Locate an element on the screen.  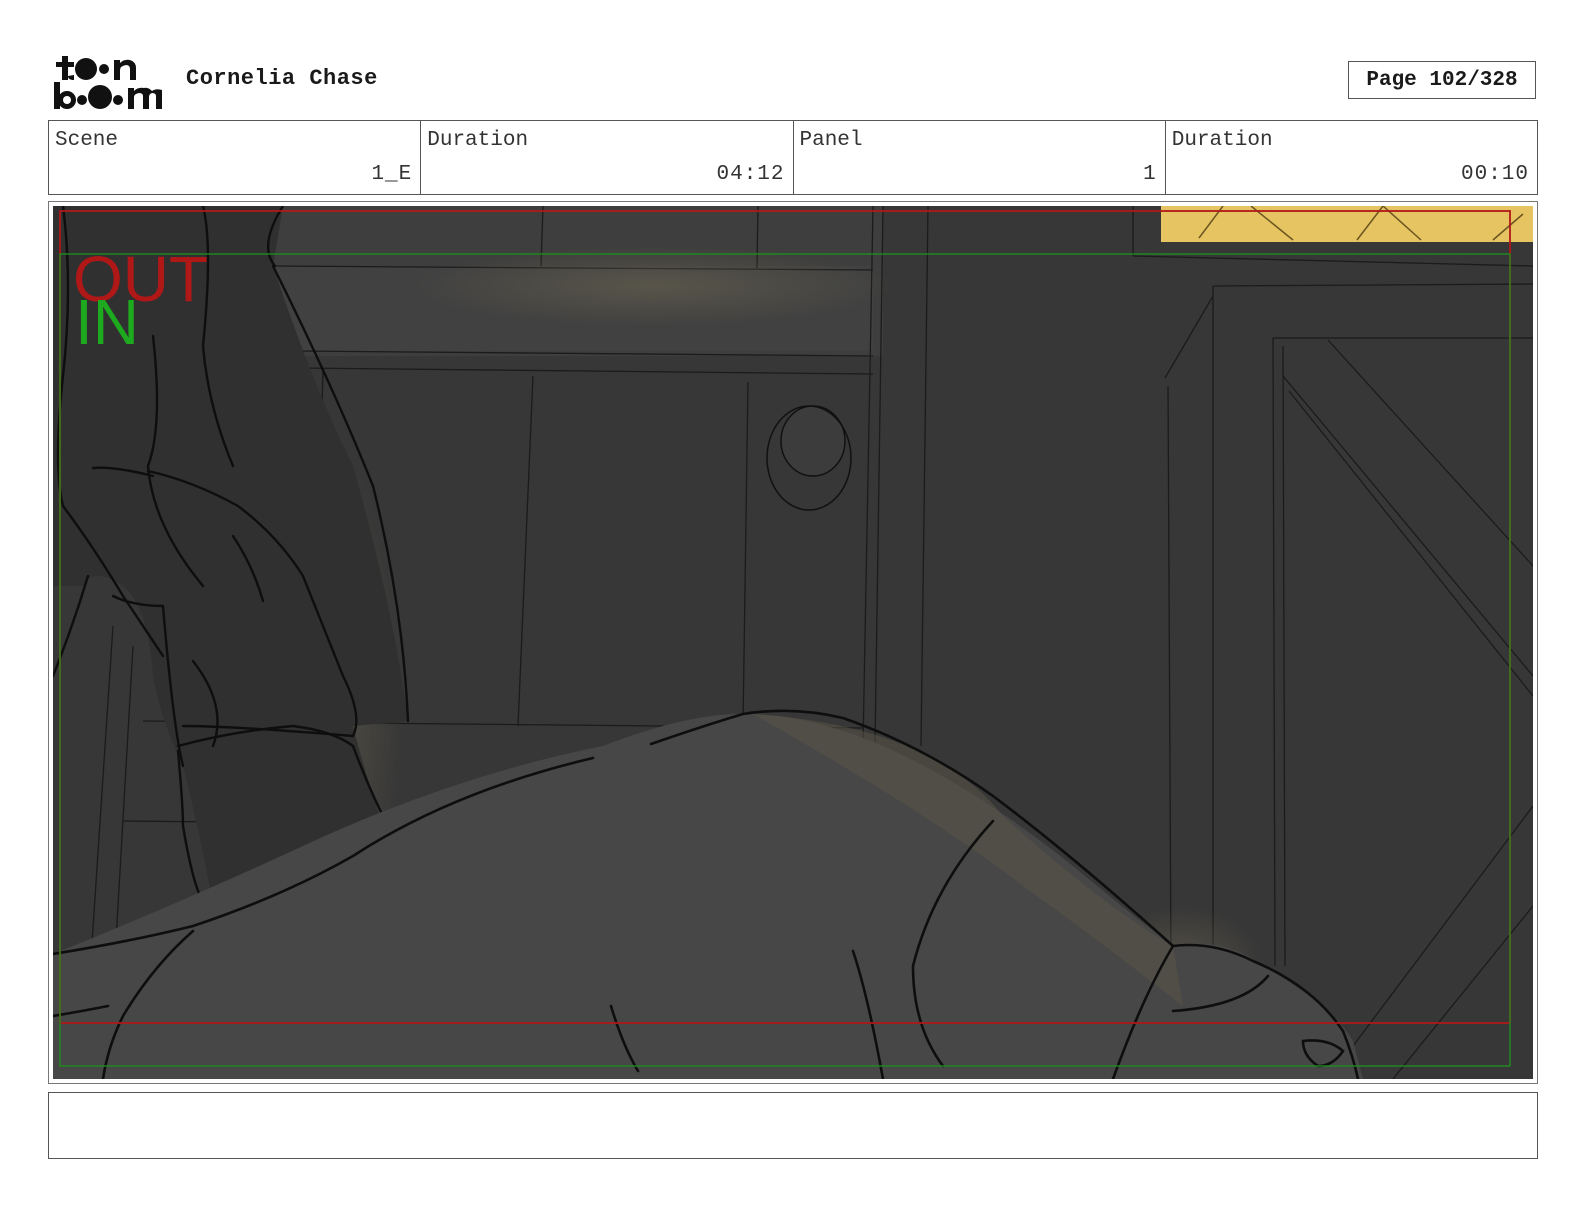
scene-duration-value: 04:12 is located at coordinates (750, 174).